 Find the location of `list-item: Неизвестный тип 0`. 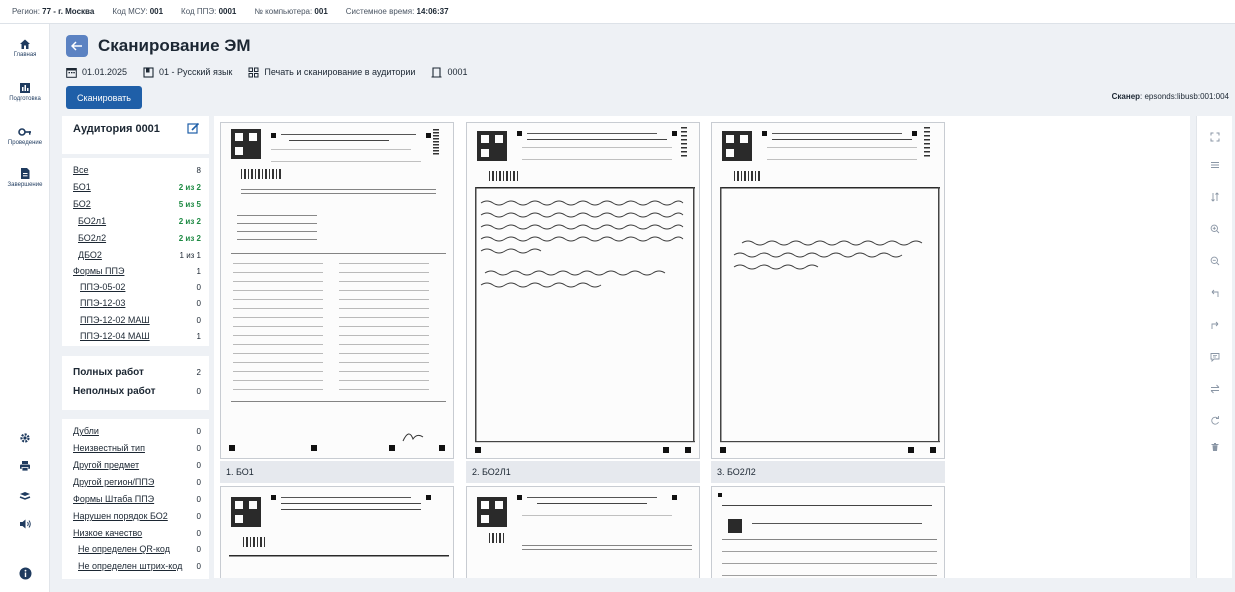

list-item: Неизвестный тип 0 is located at coordinates (137, 448).